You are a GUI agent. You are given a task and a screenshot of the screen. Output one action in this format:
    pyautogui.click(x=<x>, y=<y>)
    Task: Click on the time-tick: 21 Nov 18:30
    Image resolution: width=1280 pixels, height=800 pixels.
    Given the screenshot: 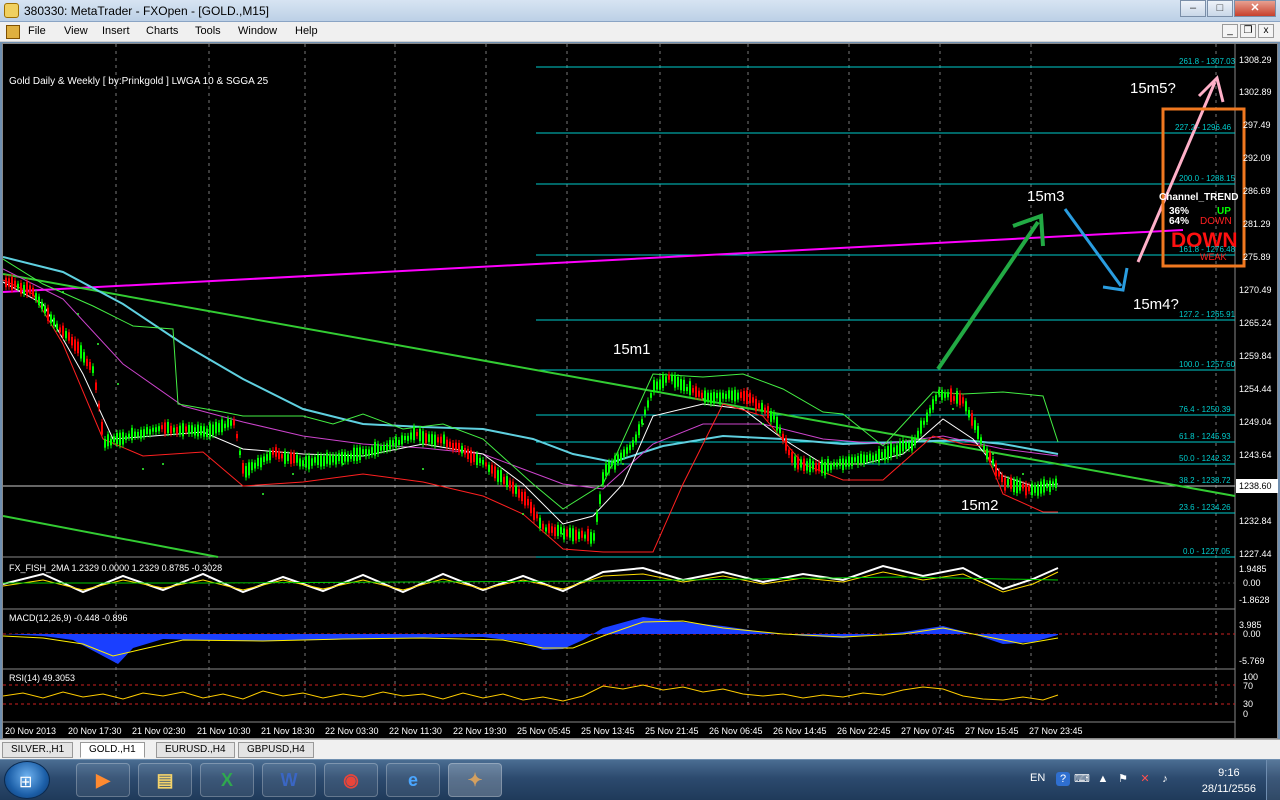 What is the action you would take?
    pyautogui.click(x=288, y=731)
    